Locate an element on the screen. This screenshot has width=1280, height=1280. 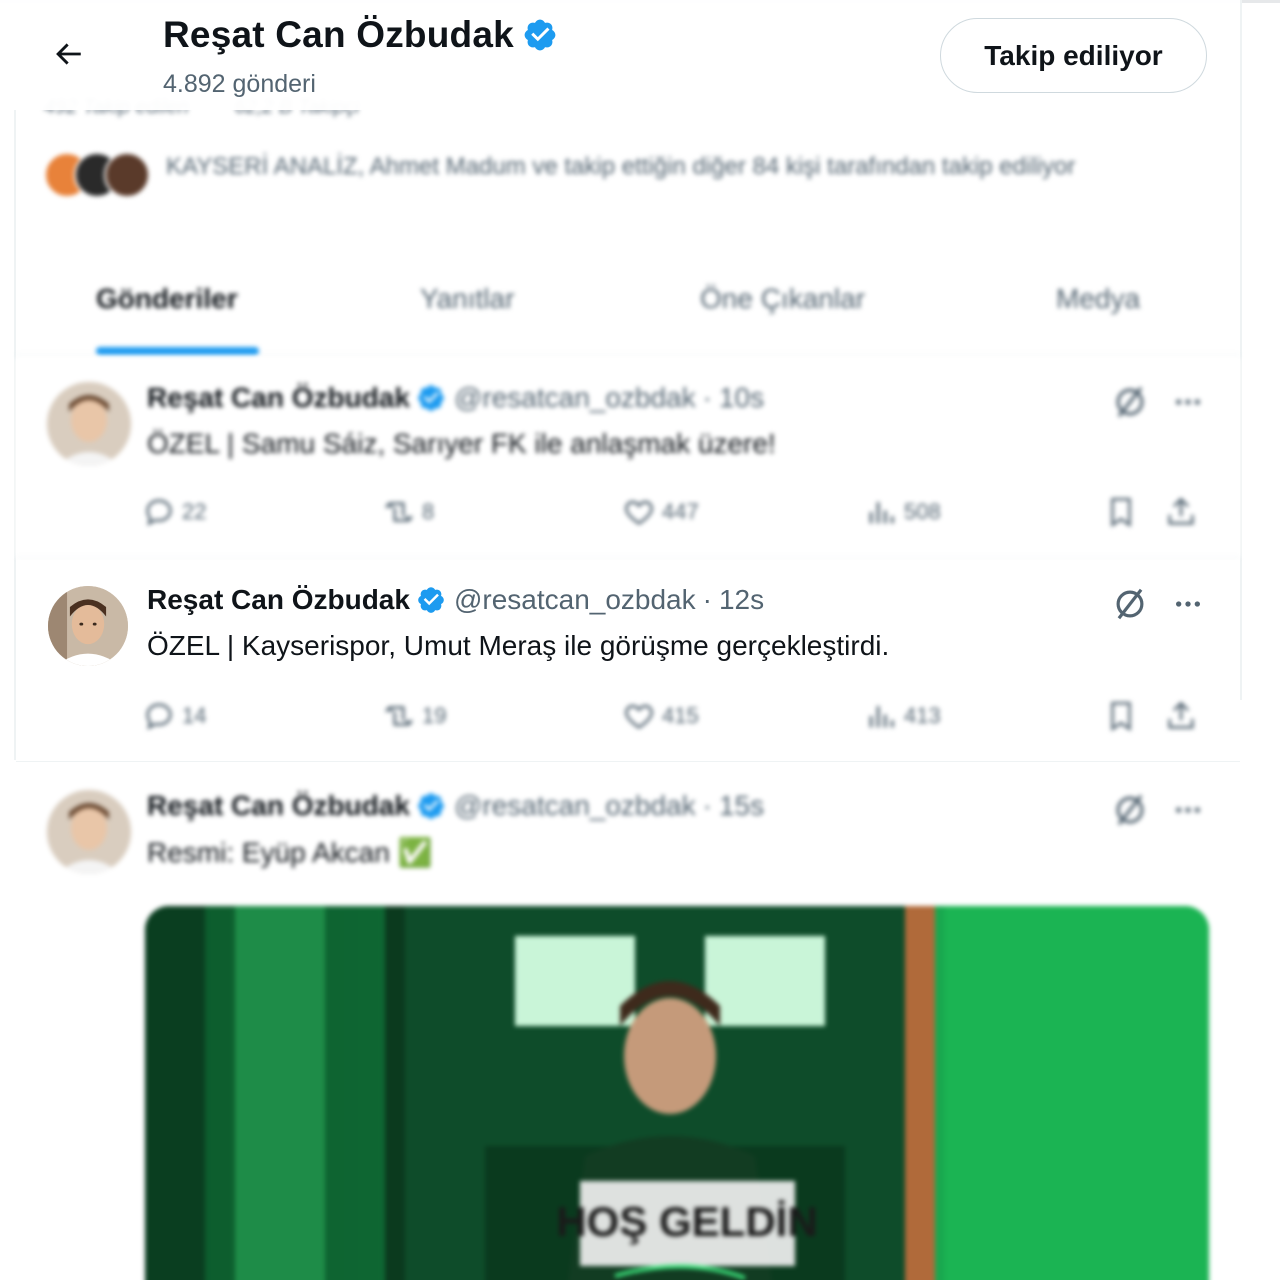
views-button: 508 is located at coordinates (902, 512).